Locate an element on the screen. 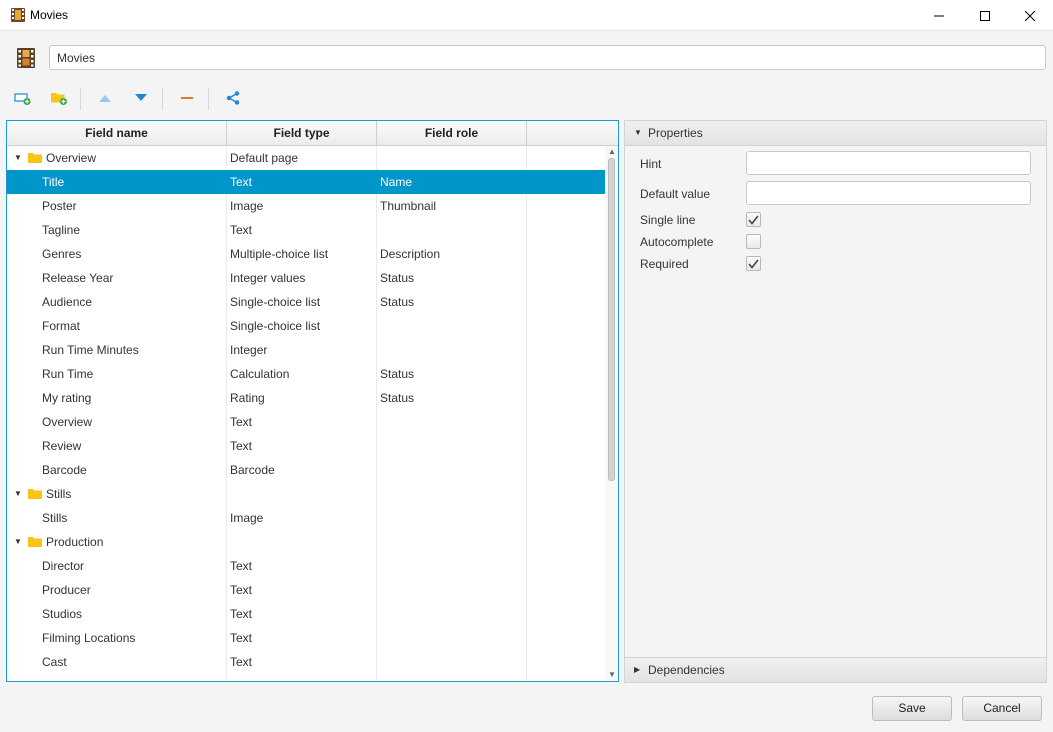 The image size is (1053, 732). table-row: Stills Image is located at coordinates (306, 518).